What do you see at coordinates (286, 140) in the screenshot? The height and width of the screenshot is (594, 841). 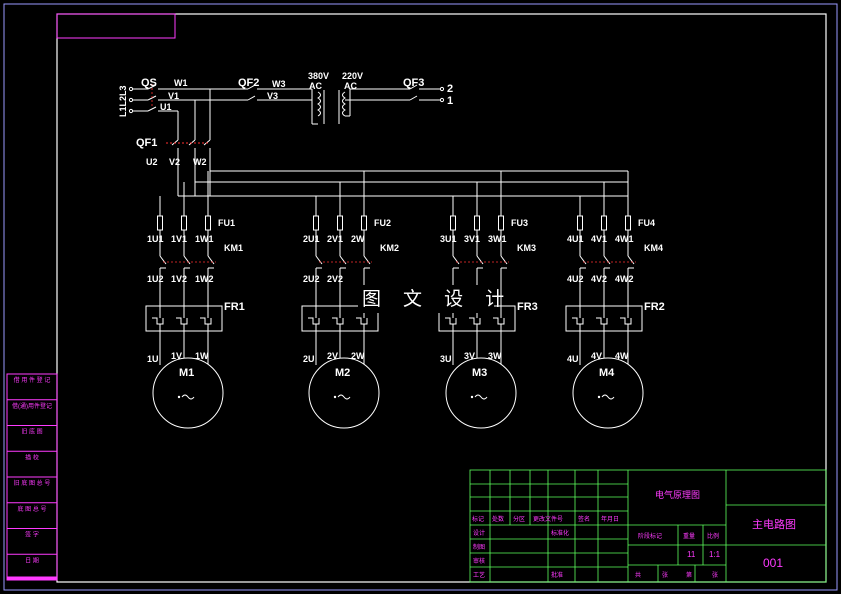 I see `supply-section` at bounding box center [286, 140].